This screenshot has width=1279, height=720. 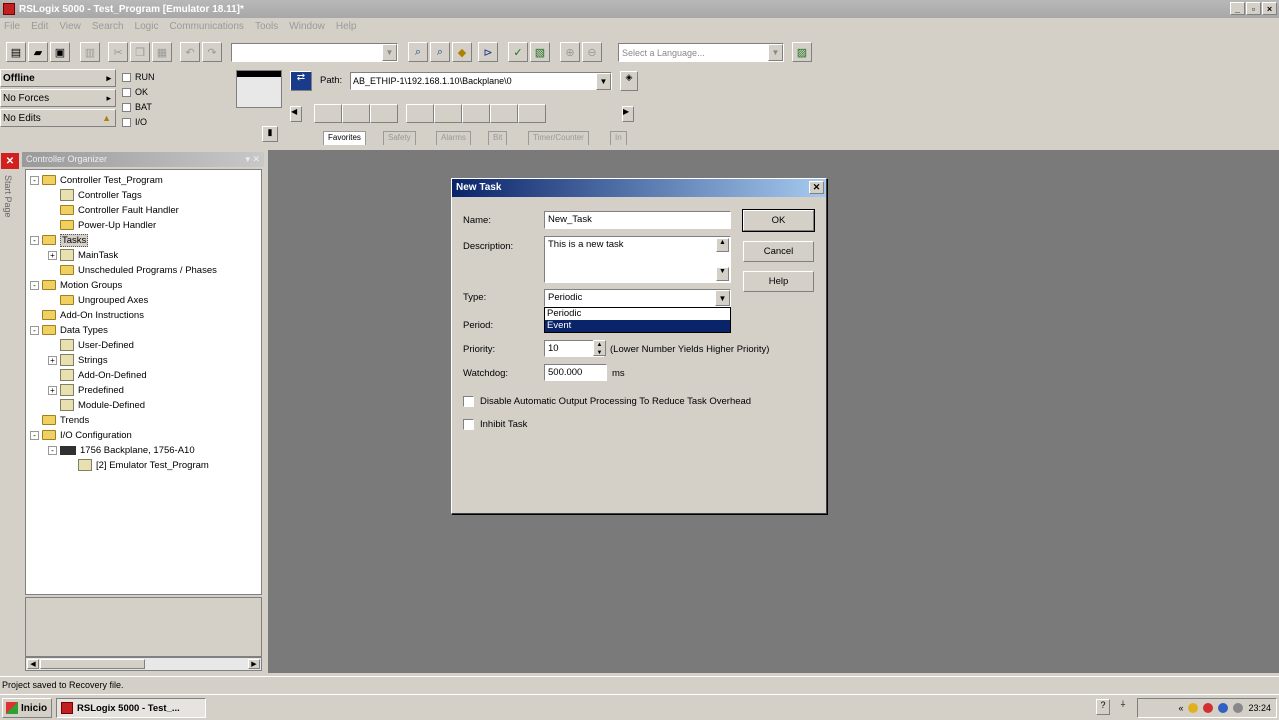 What do you see at coordinates (206, 26) in the screenshot?
I see `menu-communications: Communications` at bounding box center [206, 26].